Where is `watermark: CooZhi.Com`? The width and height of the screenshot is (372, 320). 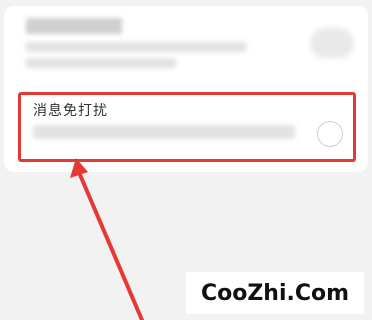 watermark: CooZhi.Com is located at coordinates (275, 293).